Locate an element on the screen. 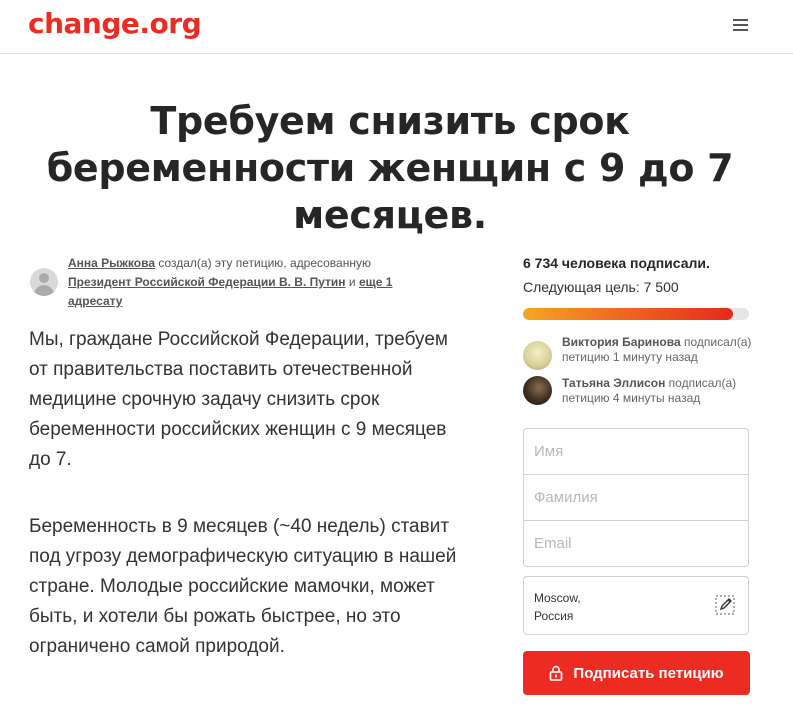 The width and height of the screenshot is (793, 716). author-name-link: Анна Рыжкова is located at coordinates (111, 263).